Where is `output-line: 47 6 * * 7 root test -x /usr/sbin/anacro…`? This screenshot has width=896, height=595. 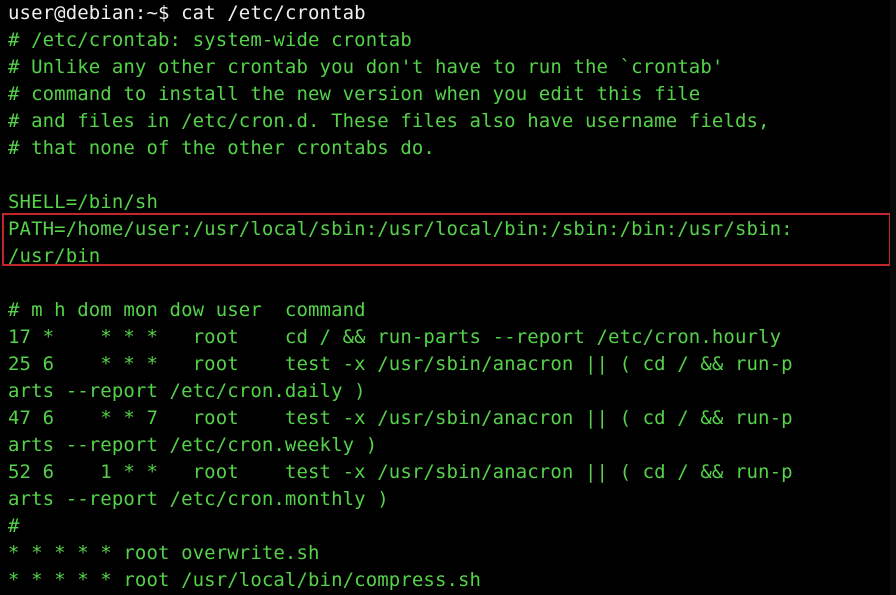 output-line: 47 6 * * 7 root test -x /usr/sbin/anacro… is located at coordinates (400, 418).